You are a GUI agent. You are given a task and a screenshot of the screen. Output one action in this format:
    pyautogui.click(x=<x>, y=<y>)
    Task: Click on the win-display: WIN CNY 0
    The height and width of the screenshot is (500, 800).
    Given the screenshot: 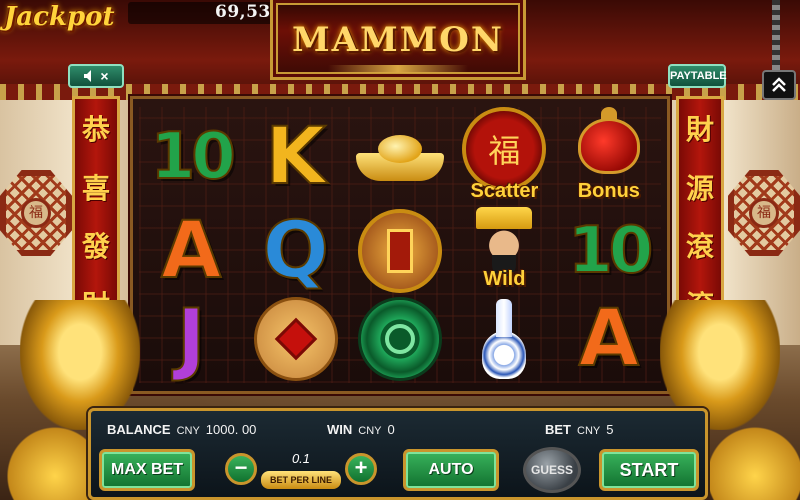 What is the action you would take?
    pyautogui.click(x=361, y=429)
    